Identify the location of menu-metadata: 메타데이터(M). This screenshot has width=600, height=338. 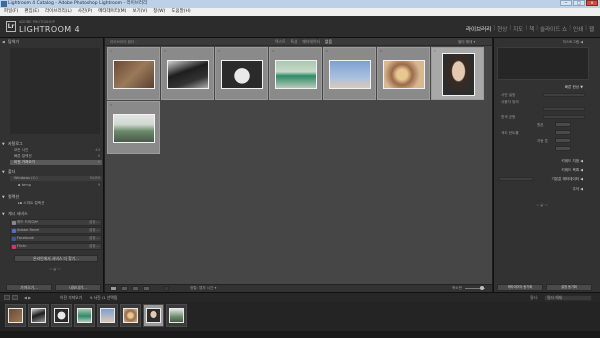
(112, 12).